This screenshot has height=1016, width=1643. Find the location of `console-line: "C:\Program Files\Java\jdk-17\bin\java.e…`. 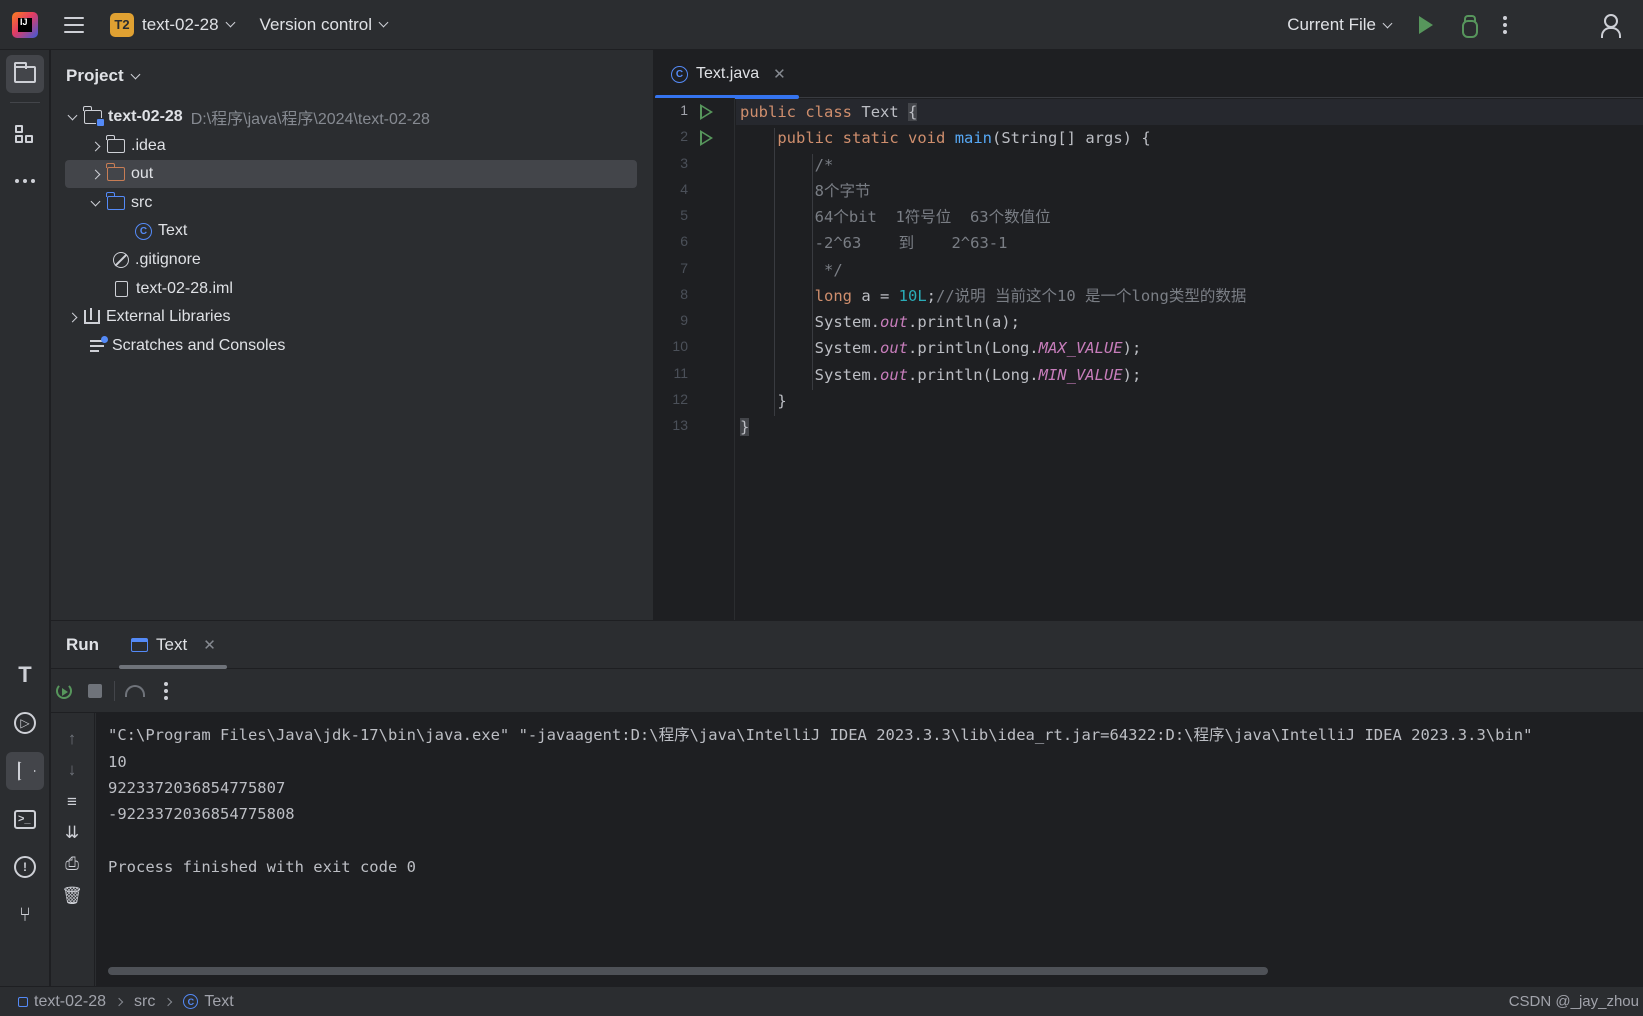

console-line: "C:\Program Files\Java\jdk-17\bin\java.e… is located at coordinates (820, 735).